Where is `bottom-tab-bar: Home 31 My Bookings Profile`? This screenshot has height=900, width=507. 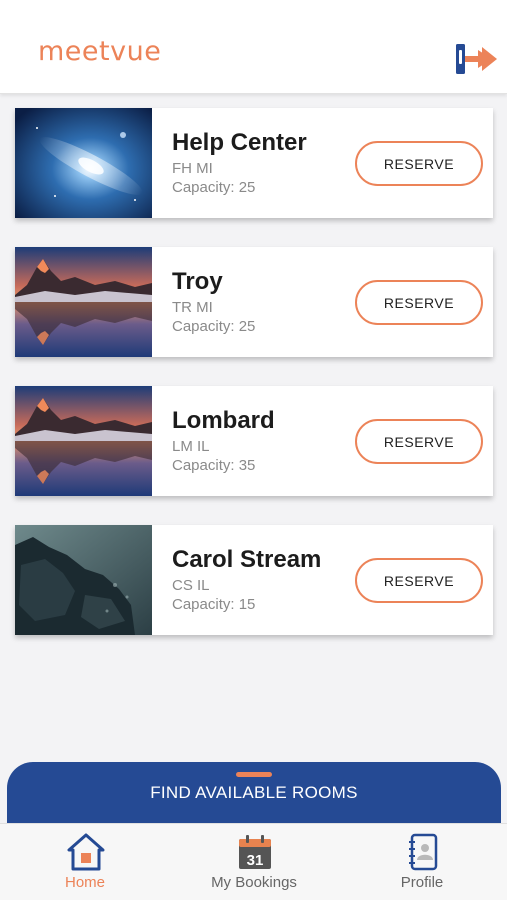
bottom-tab-bar: Home 31 My Bookings Profile is located at coordinates (253, 861).